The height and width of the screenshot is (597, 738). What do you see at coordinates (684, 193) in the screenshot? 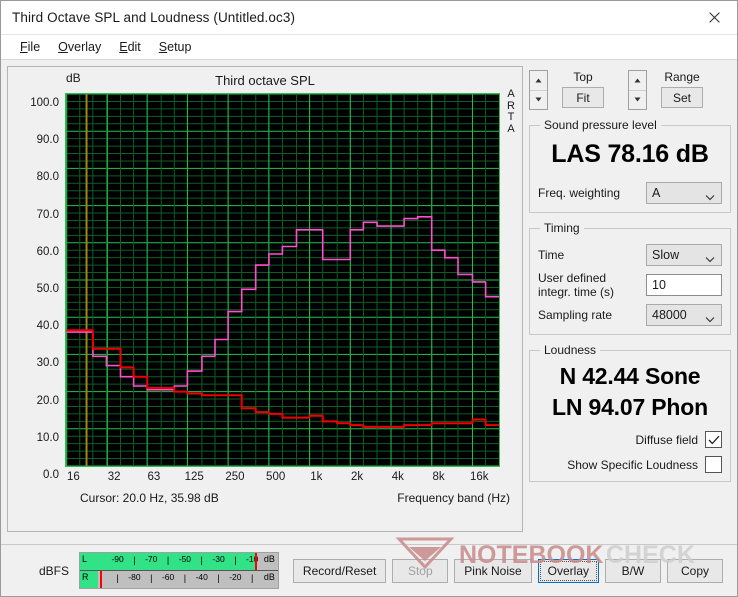
I see `freq-weighting-select: A` at bounding box center [684, 193].